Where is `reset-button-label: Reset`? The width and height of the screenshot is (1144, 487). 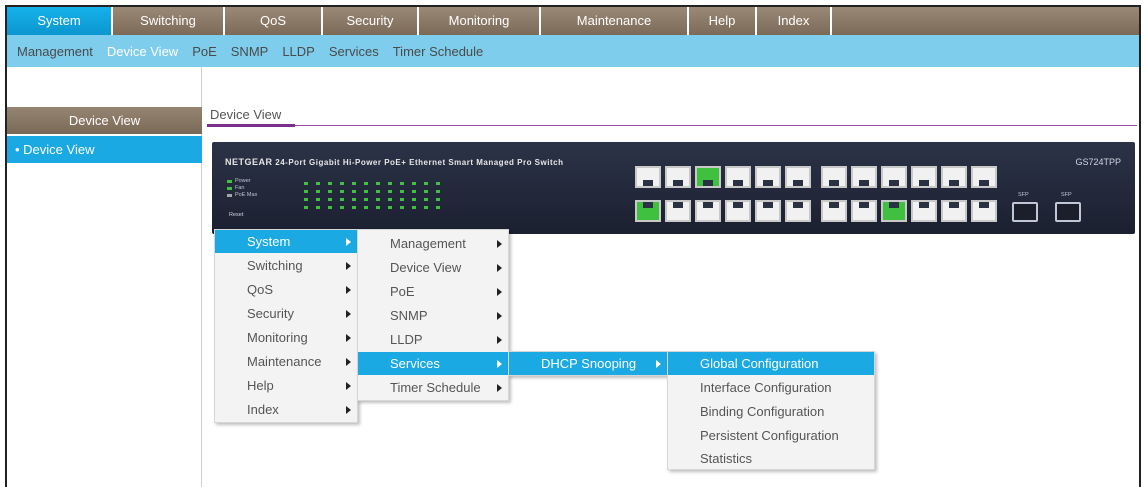
reset-button-label: Reset is located at coordinates (236, 215).